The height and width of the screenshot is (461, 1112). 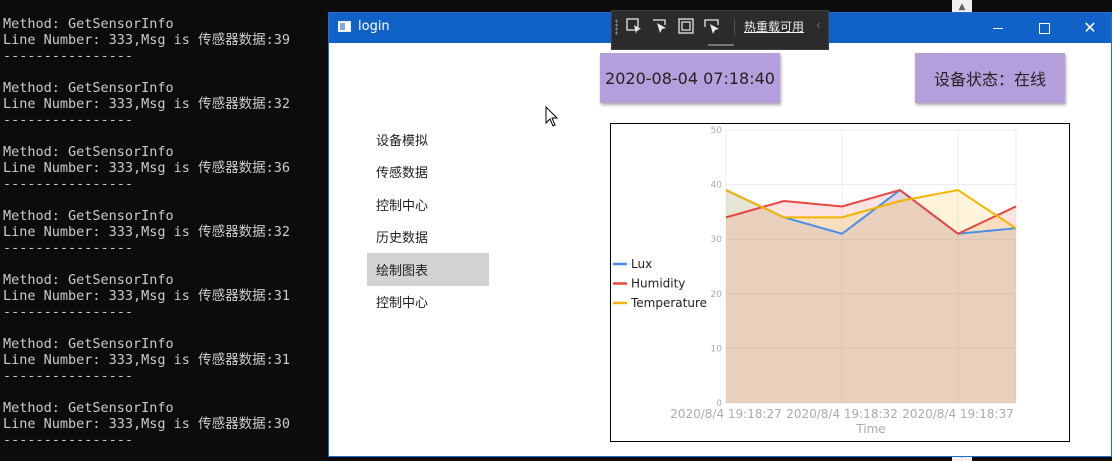 I want to click on close-icon: ✕, so click(x=1090, y=27).